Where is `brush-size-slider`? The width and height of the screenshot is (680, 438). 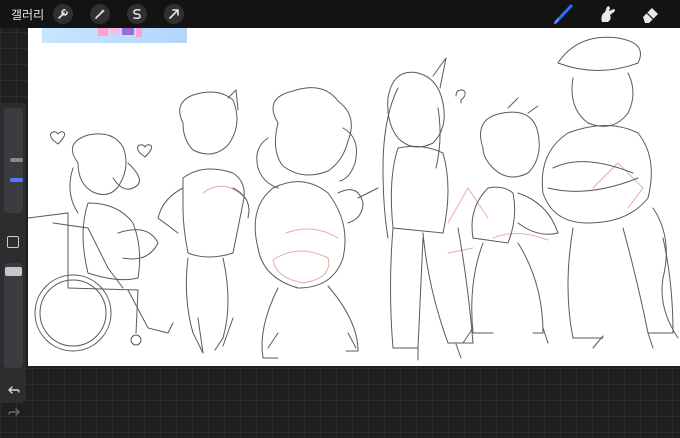 brush-size-slider is located at coordinates (13, 160).